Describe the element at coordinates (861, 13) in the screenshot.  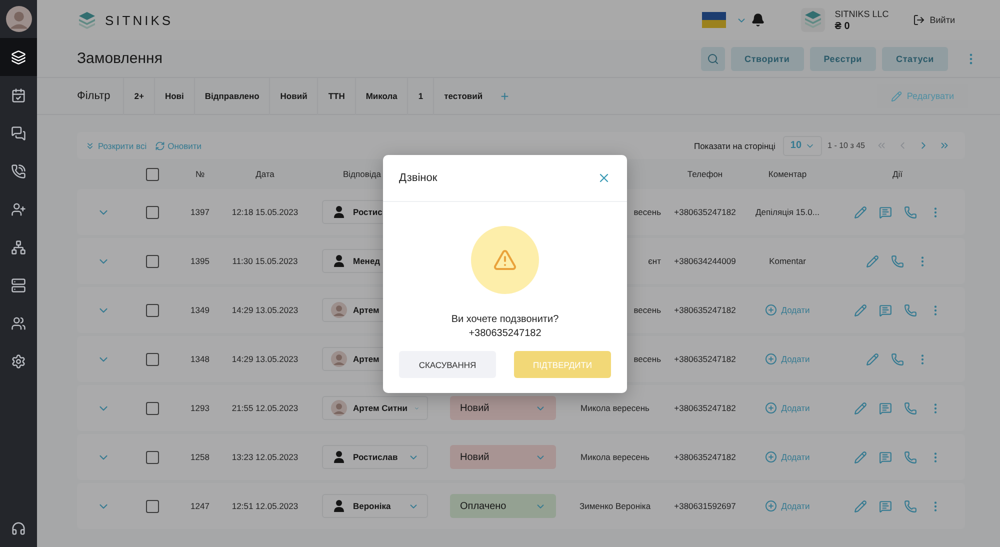
I see `company-name: SITNIKS LLC` at that location.